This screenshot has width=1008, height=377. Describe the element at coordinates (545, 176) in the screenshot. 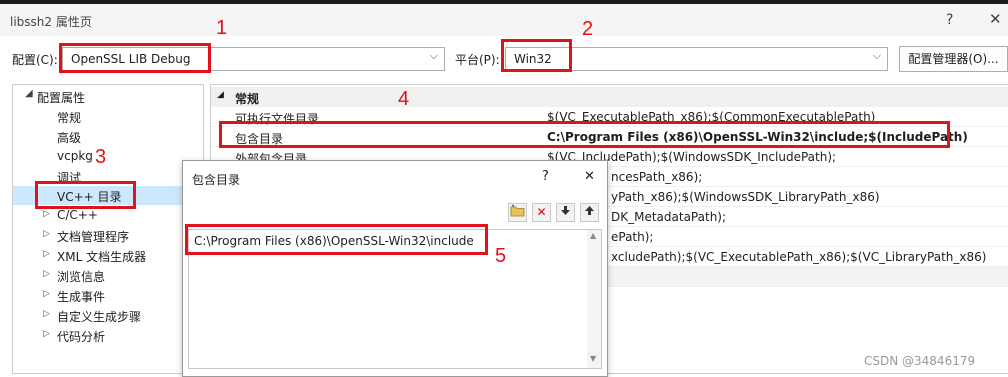

I see `dialog-help-button: ?` at that location.